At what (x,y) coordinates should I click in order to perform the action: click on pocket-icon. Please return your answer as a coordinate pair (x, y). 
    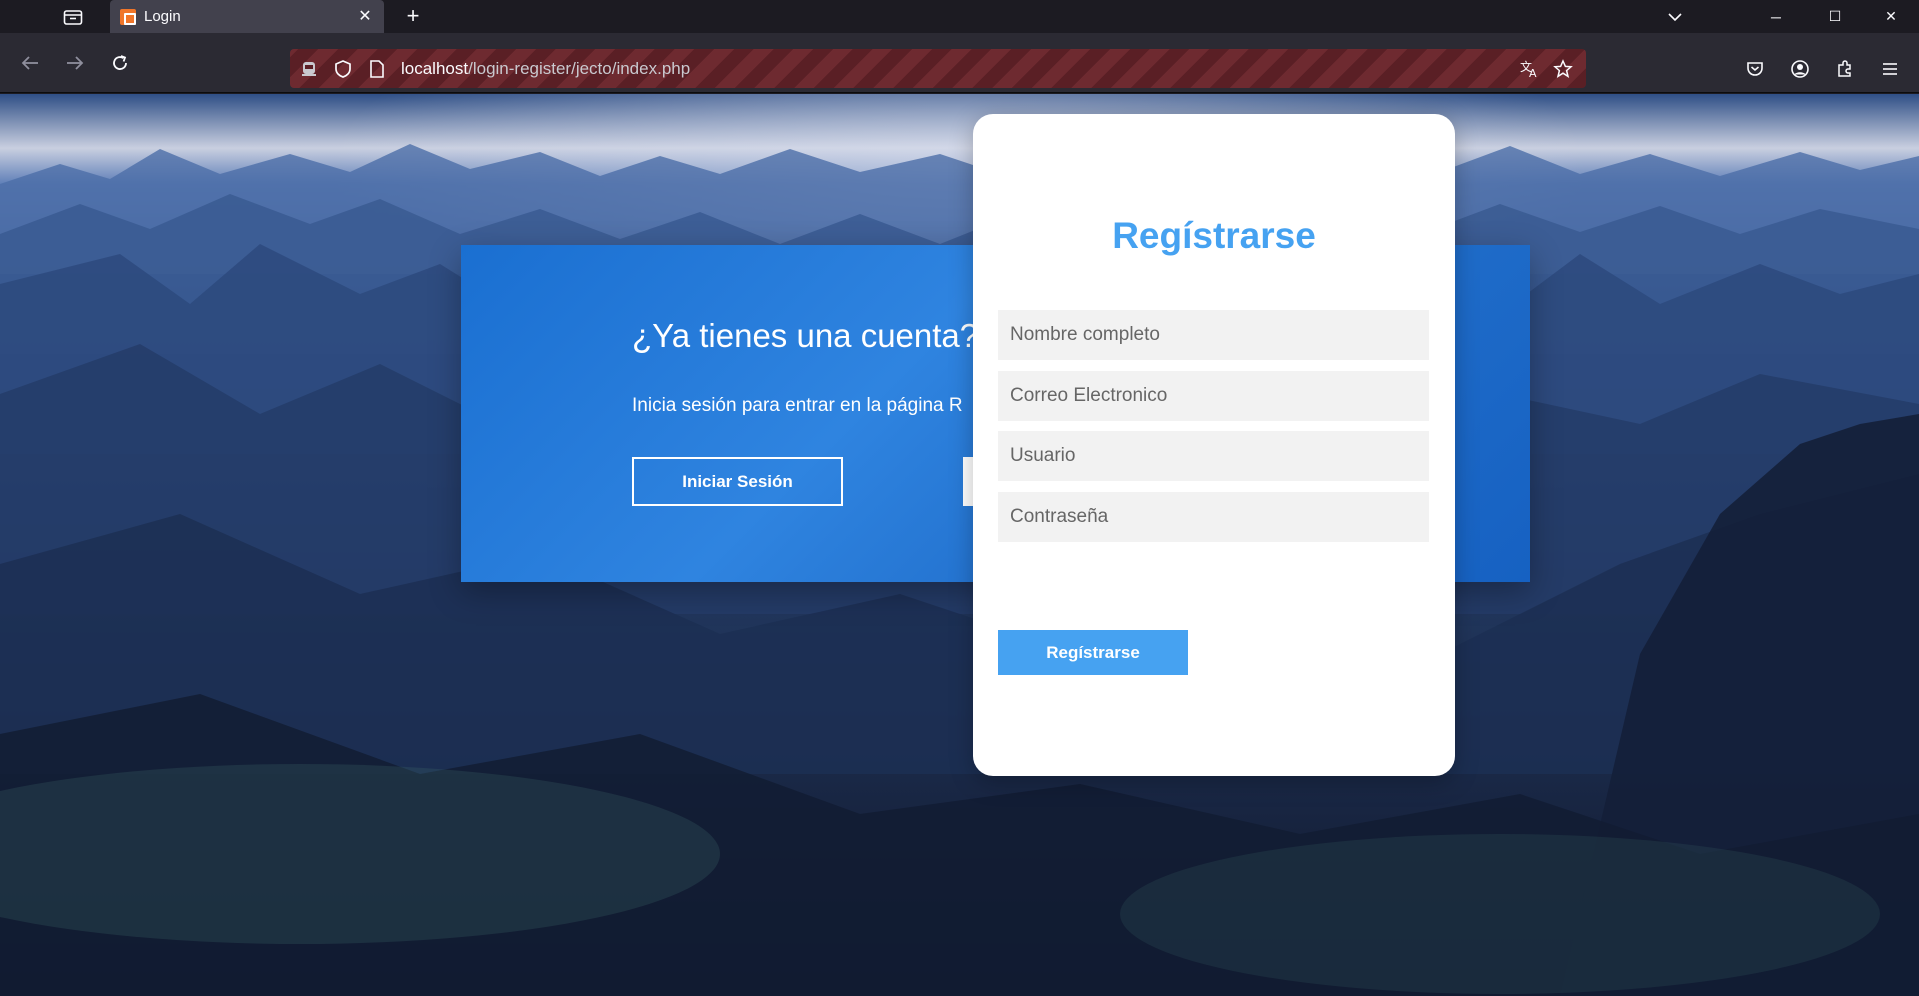
    Looking at the image, I should click on (1755, 69).